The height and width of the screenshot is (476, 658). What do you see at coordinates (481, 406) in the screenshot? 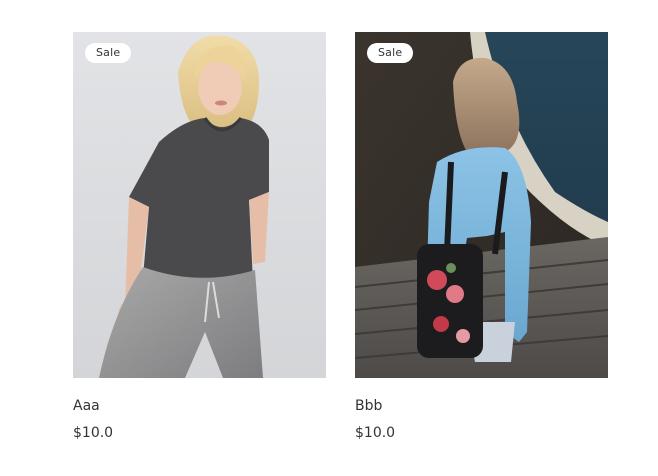
I see `product-title: Bbb` at bounding box center [481, 406].